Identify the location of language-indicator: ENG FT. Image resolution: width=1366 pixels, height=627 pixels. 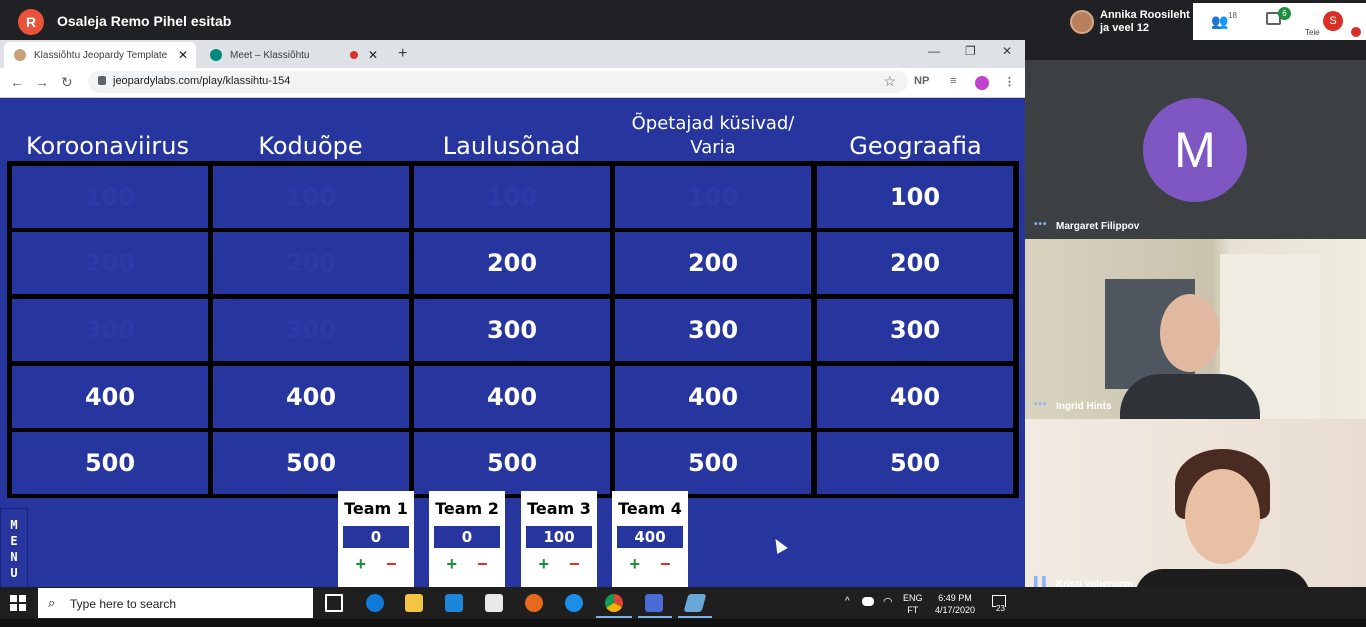
(913, 604).